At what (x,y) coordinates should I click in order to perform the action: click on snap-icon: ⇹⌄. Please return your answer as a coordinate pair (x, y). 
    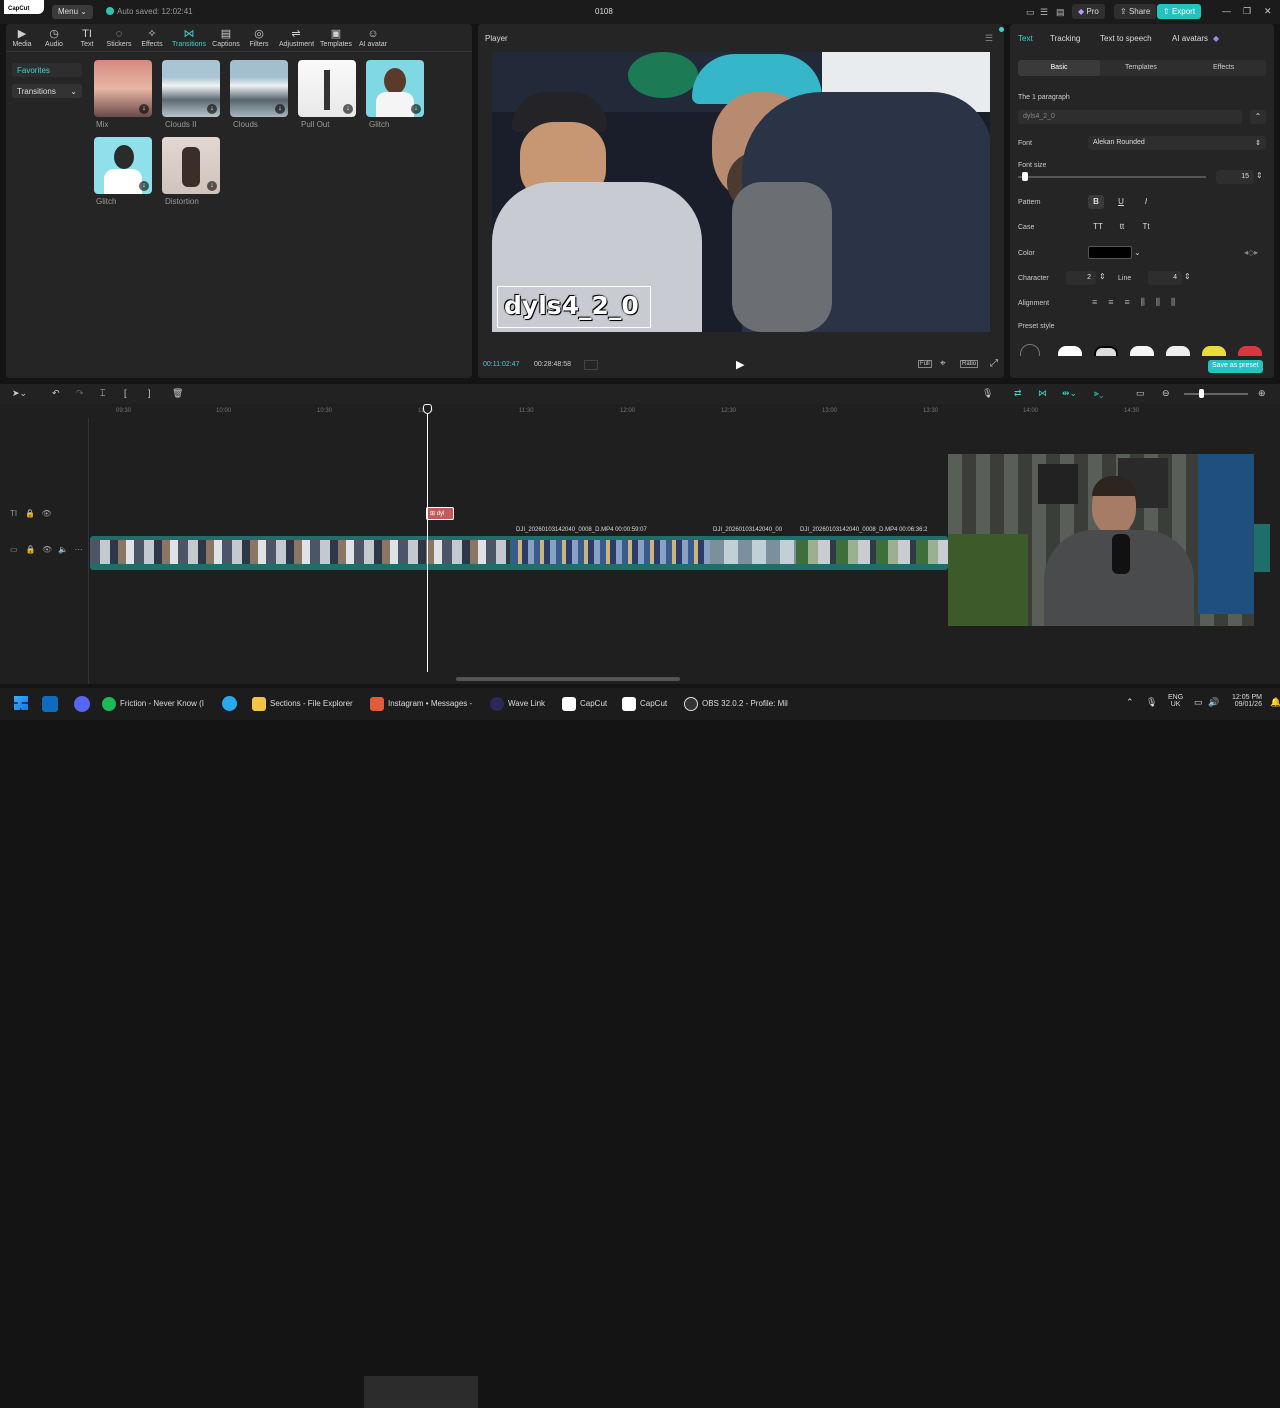
    Looking at the image, I should click on (1069, 393).